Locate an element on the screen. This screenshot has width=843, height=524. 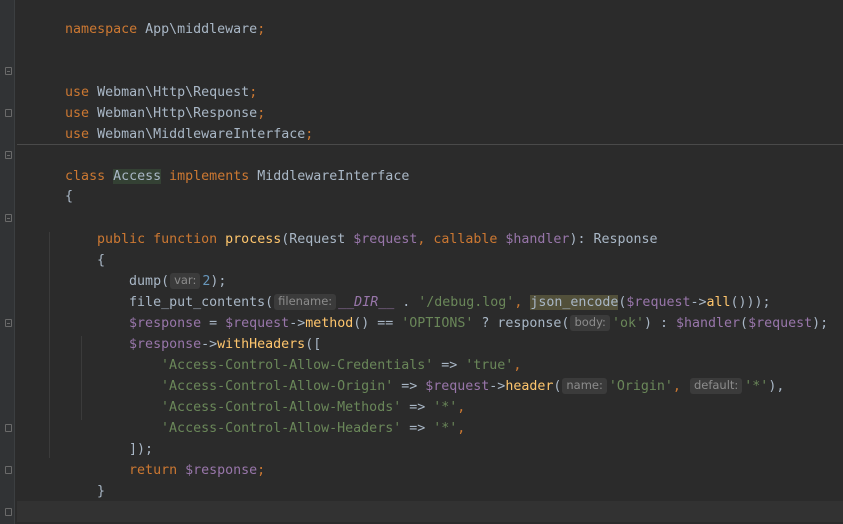
code-line-13: dump(var: 2); is located at coordinates (430, 269).